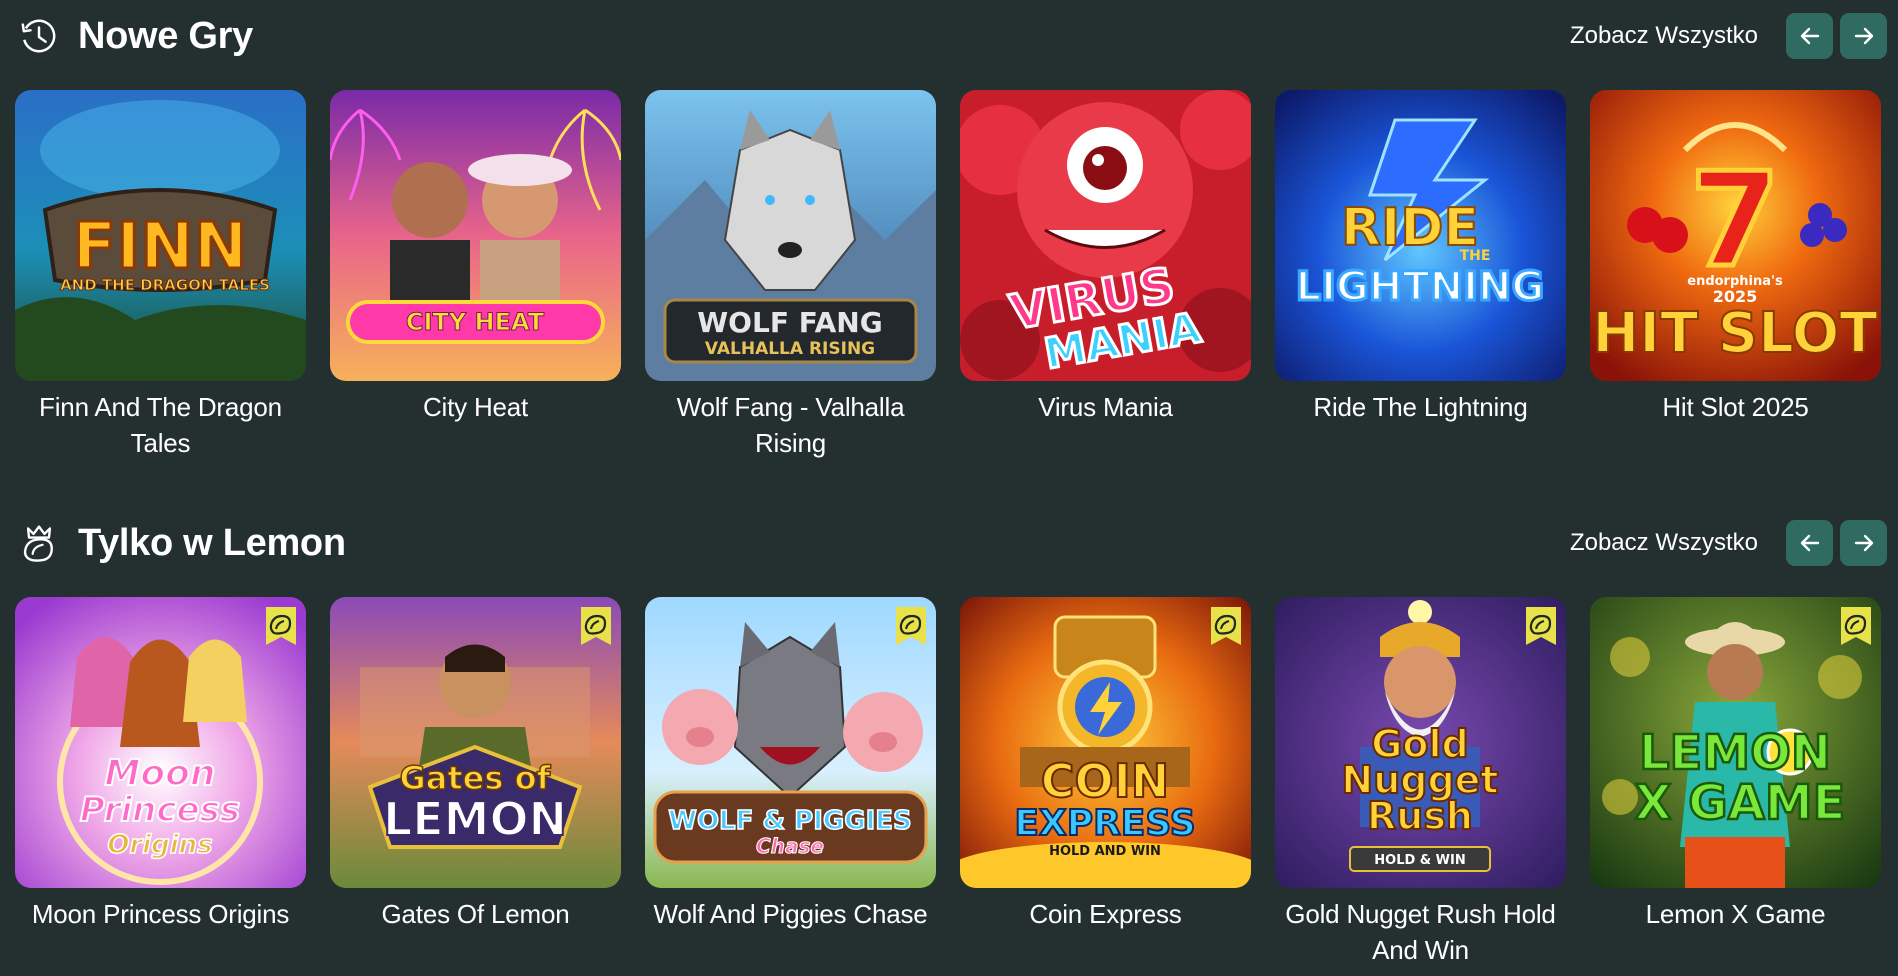  I want to click on art-title: FINN, so click(160, 247).